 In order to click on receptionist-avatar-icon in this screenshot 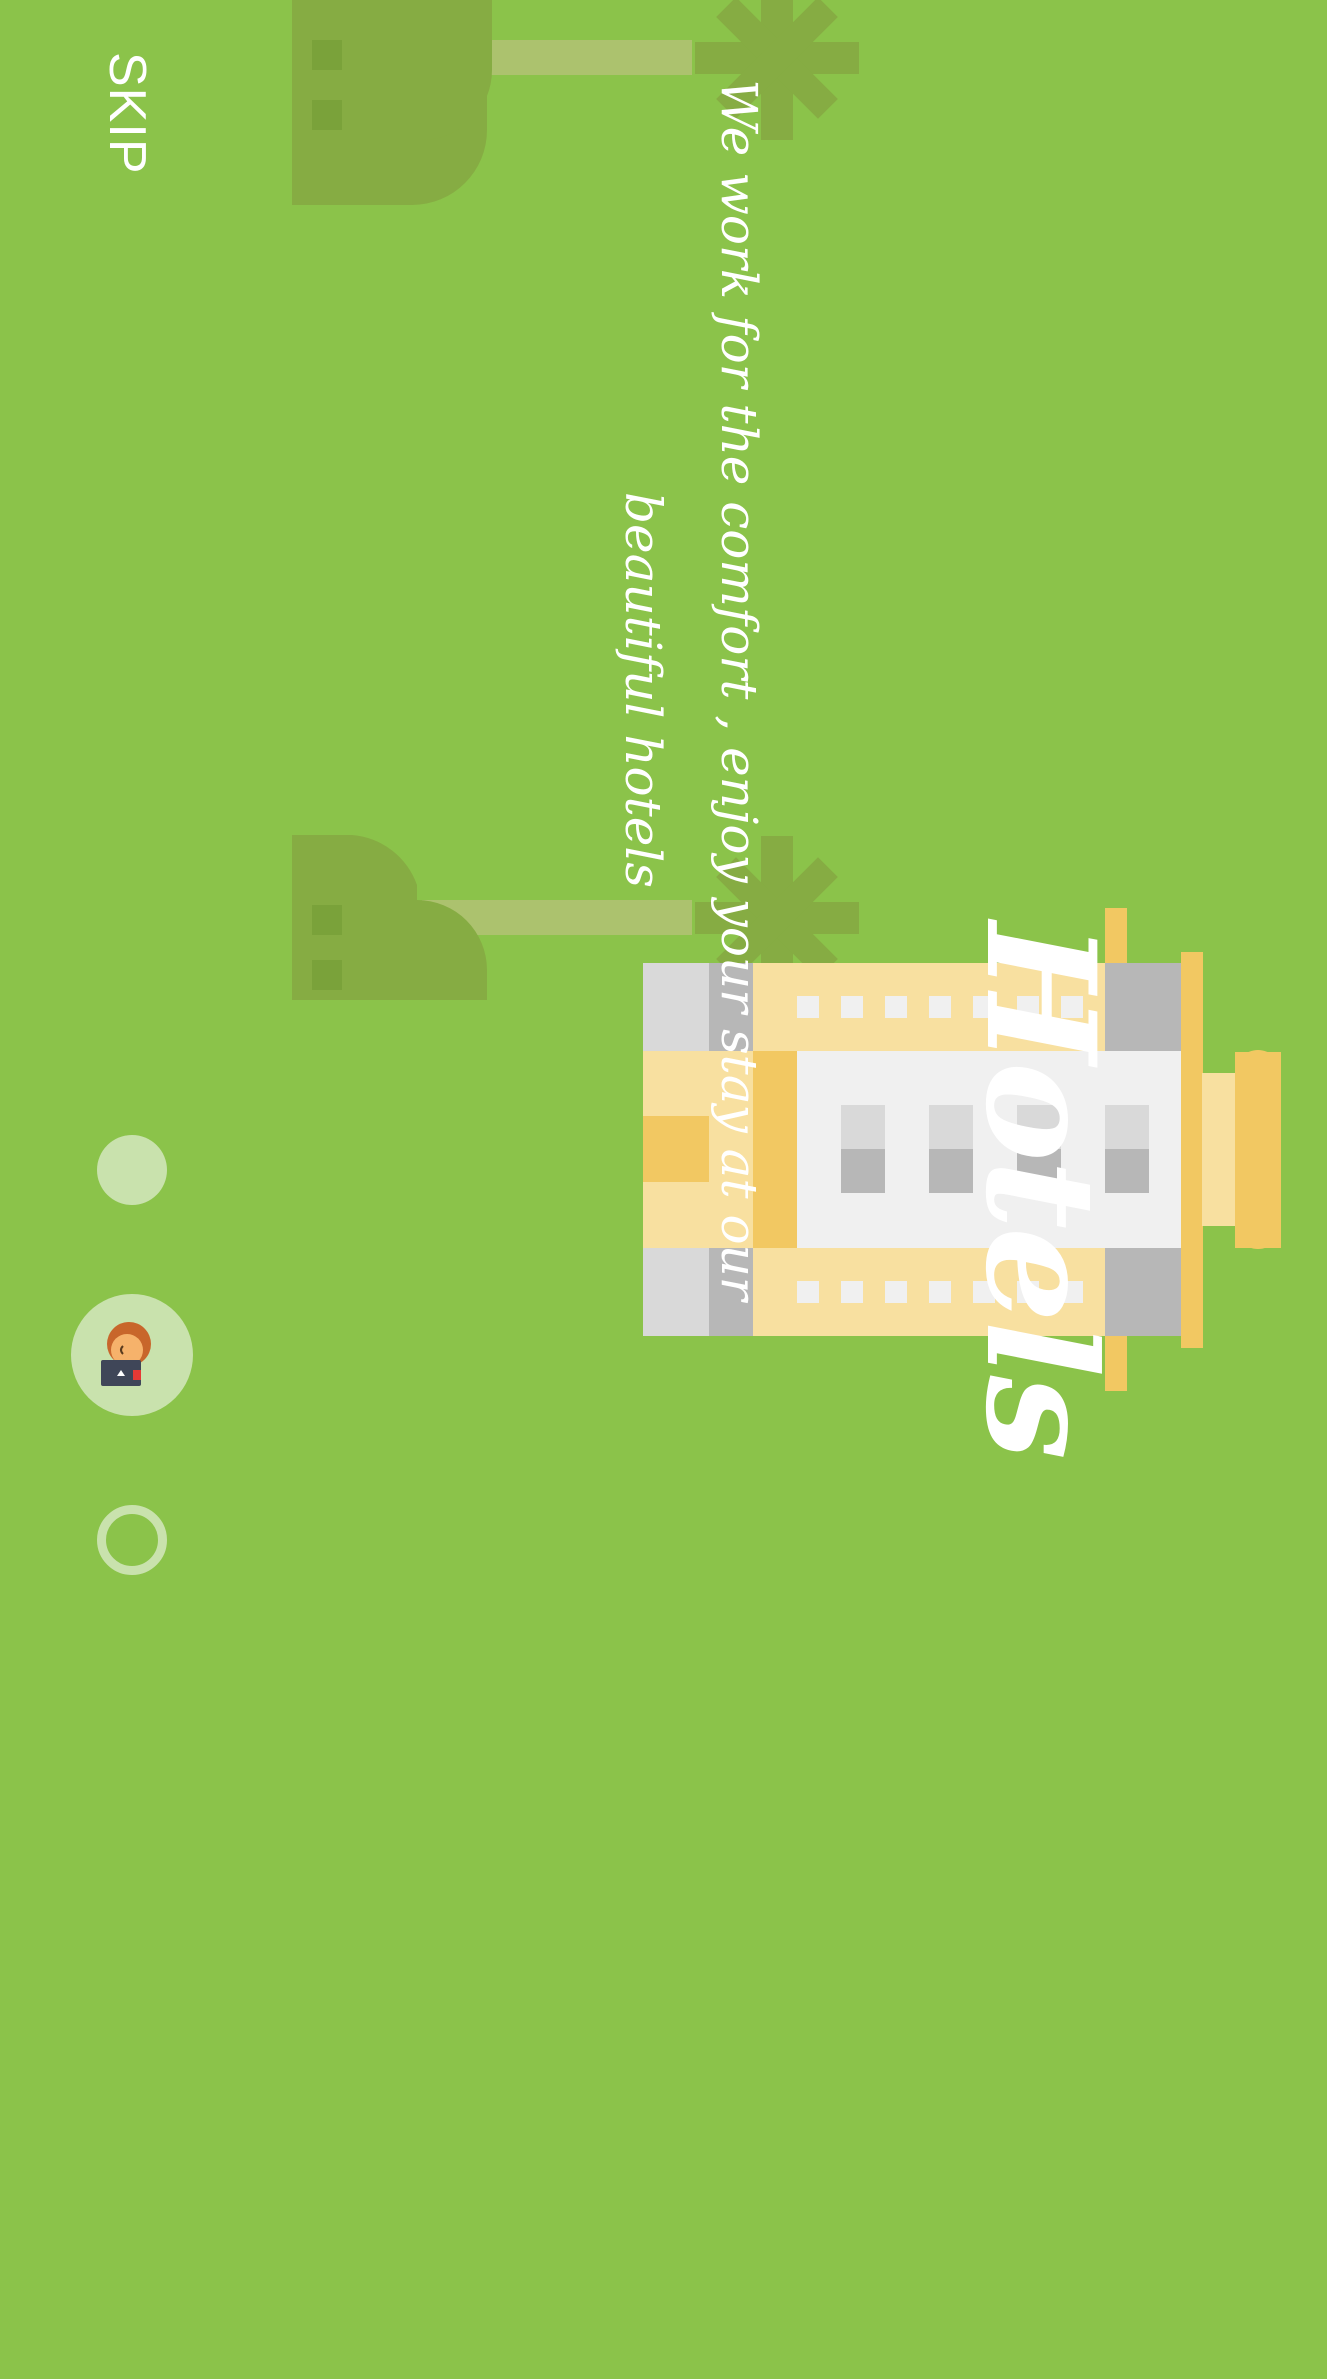, I will do `click(126, 1354)`.